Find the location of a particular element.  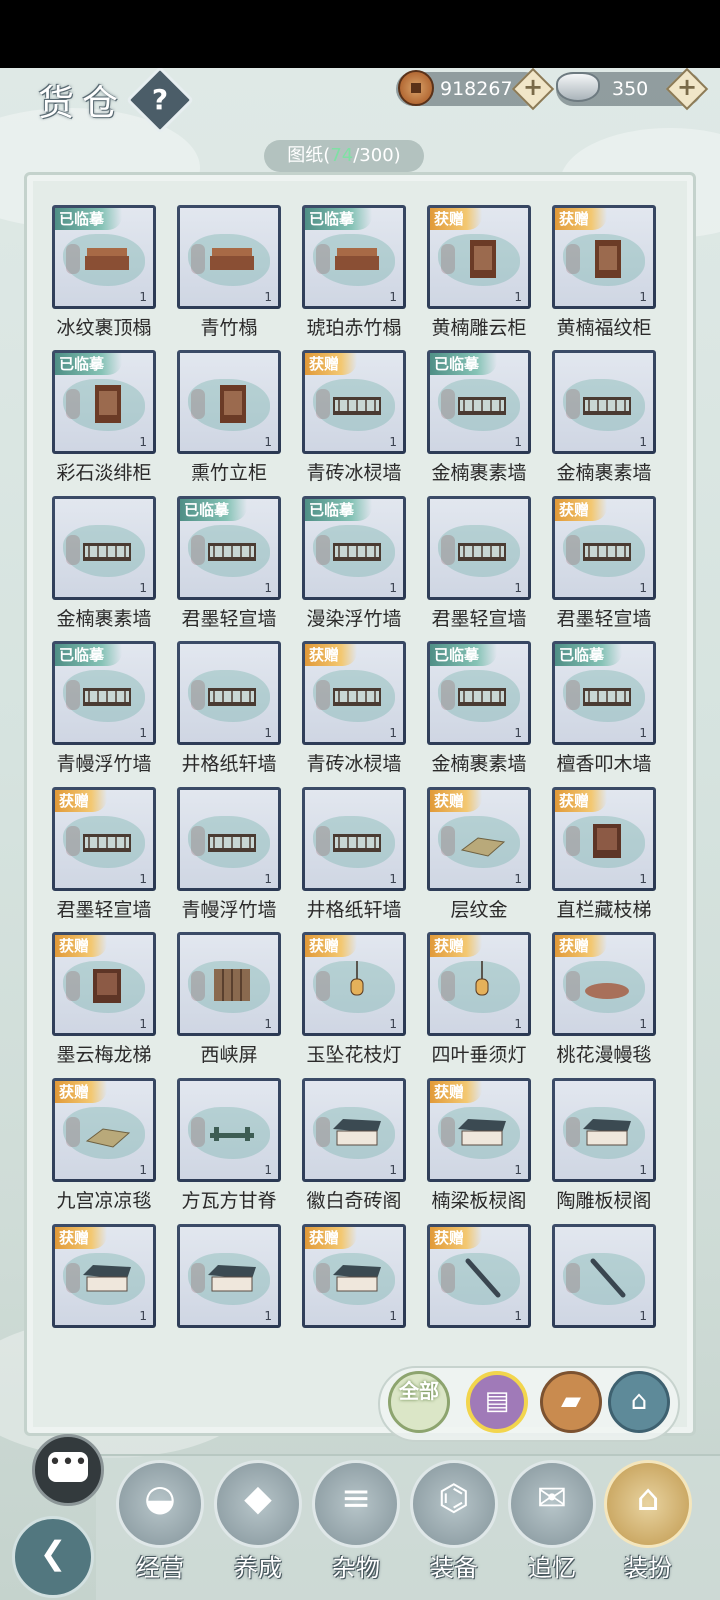

blueprint-item: 1 已临摹 青幔浮竹墙 is located at coordinates (104, 710).